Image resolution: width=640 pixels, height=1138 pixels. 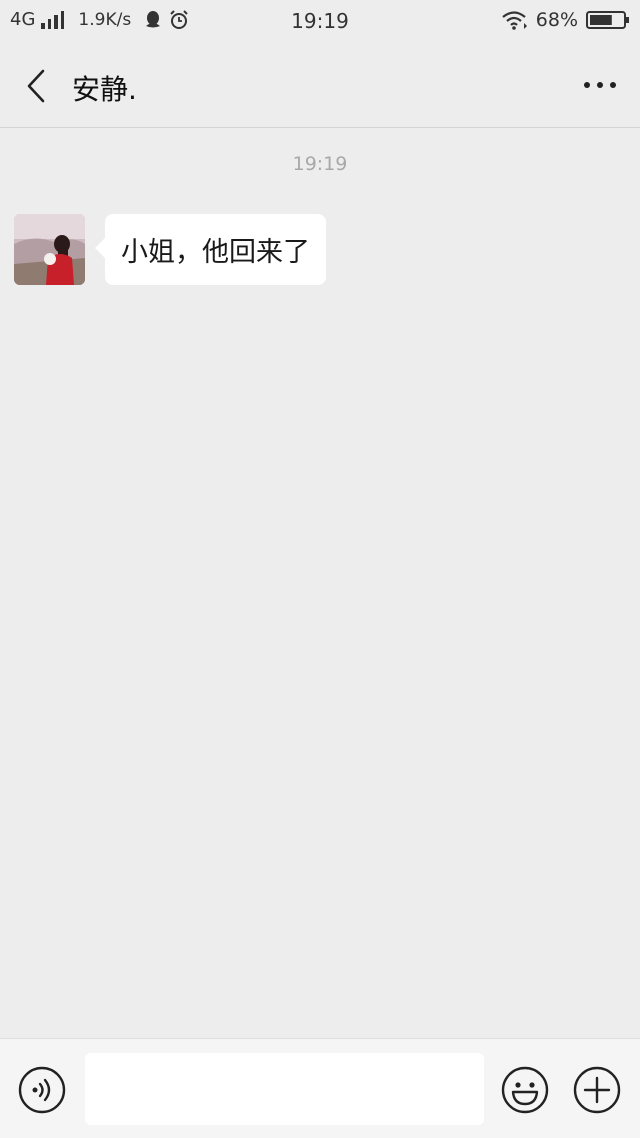 I want to click on message-row: 小姐，他回来了, so click(x=170, y=249).